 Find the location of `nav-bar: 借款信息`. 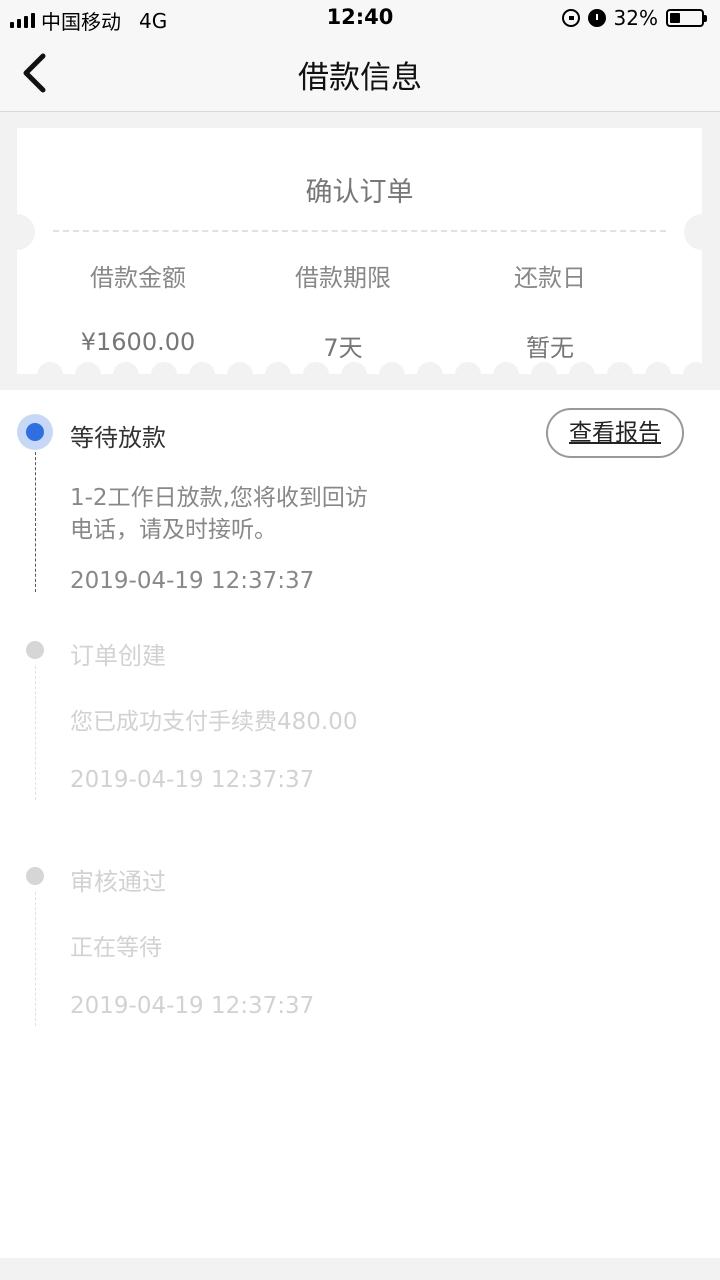

nav-bar: 借款信息 is located at coordinates (360, 74).